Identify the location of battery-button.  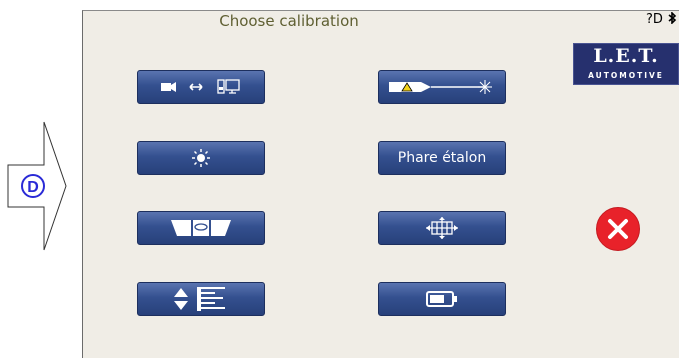
(442, 299).